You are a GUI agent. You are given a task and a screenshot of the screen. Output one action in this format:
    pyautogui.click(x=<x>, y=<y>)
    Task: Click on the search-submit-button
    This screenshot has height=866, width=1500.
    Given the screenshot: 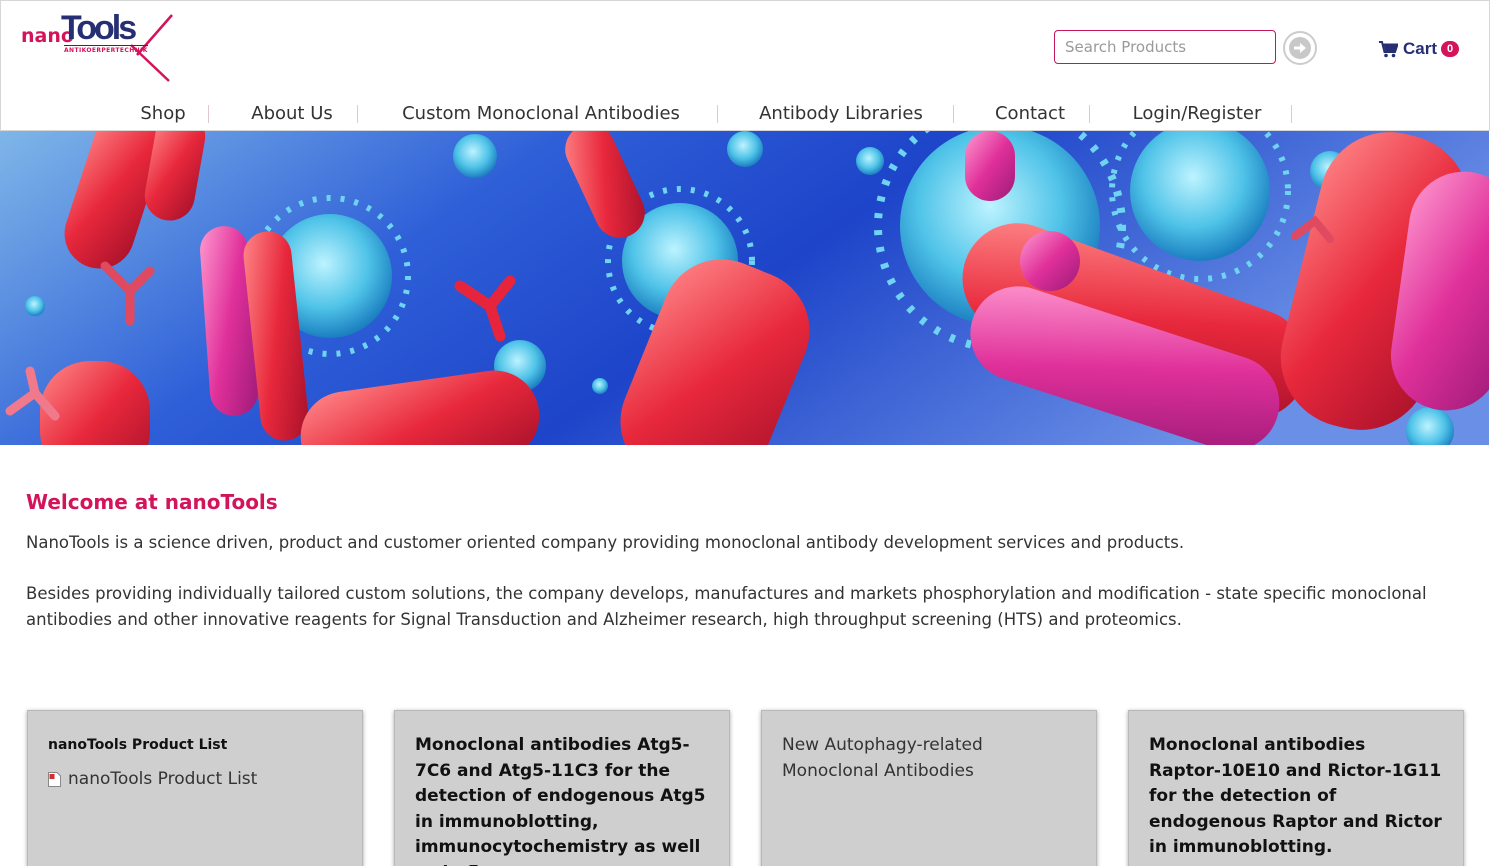 What is the action you would take?
    pyautogui.click(x=1300, y=48)
    